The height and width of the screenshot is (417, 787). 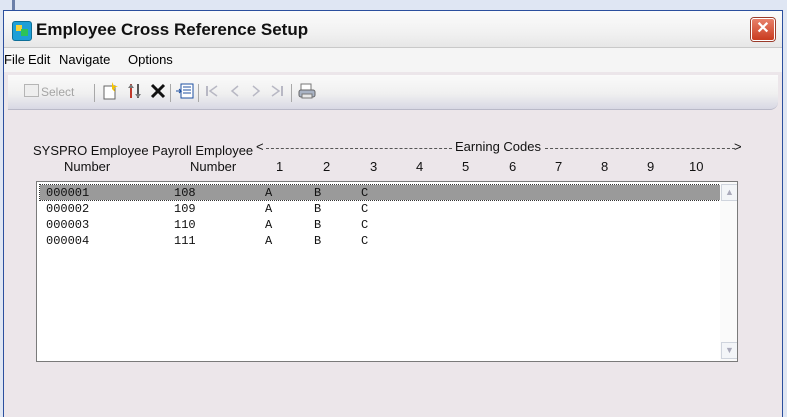 What do you see at coordinates (359, 148) in the screenshot?
I see `earning-codes-dash-left` at bounding box center [359, 148].